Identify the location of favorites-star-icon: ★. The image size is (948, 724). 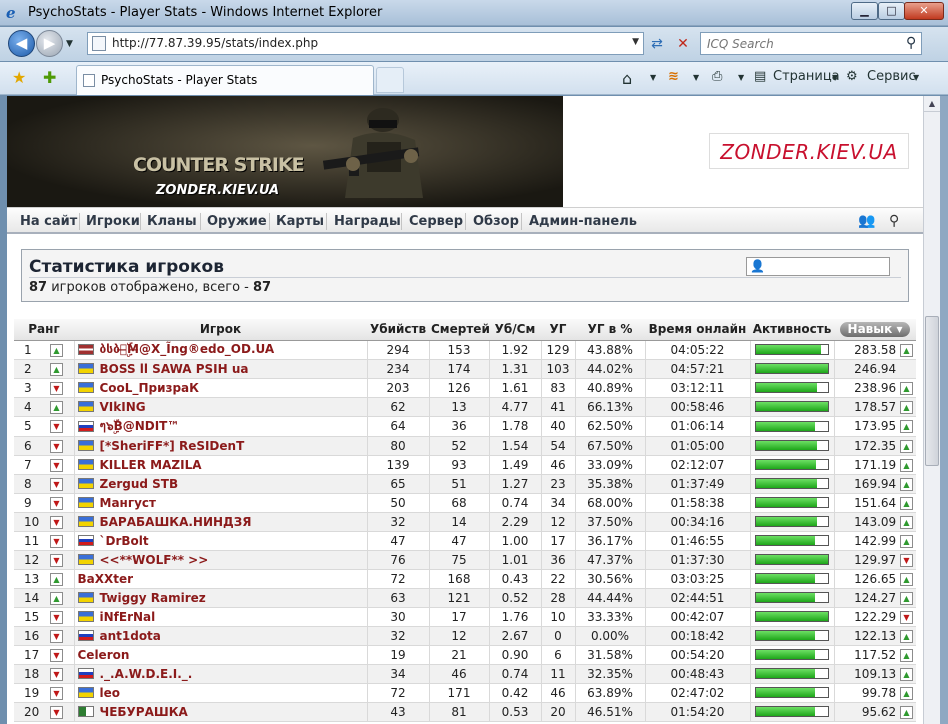
(19, 77).